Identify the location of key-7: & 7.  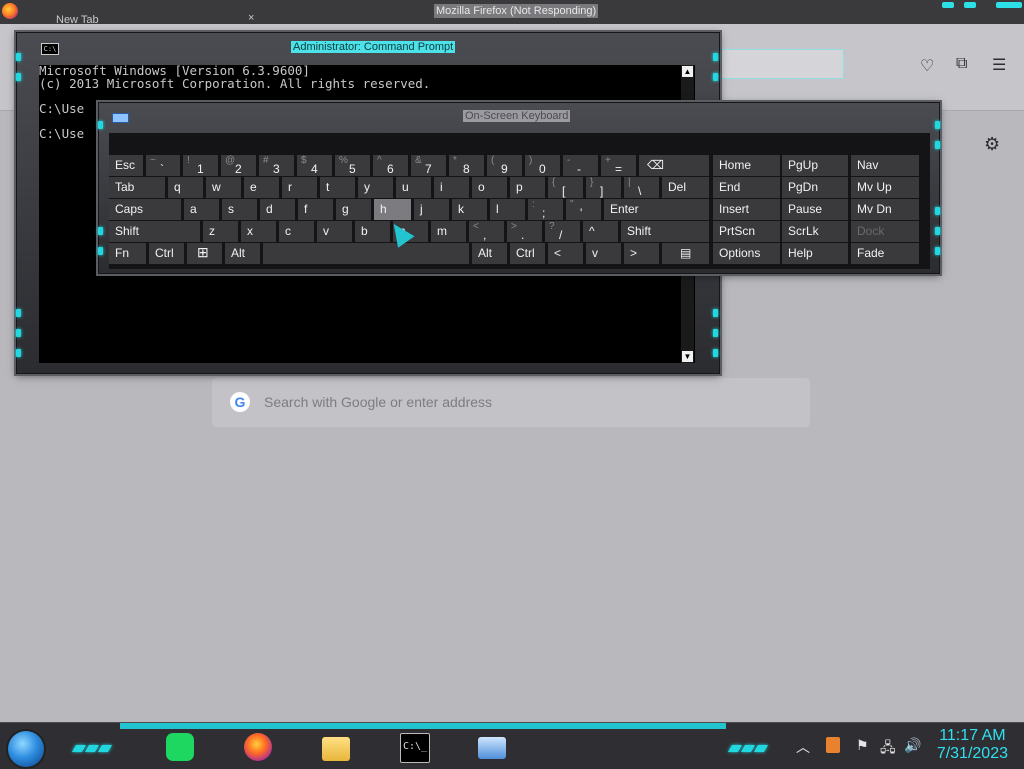
(428, 165).